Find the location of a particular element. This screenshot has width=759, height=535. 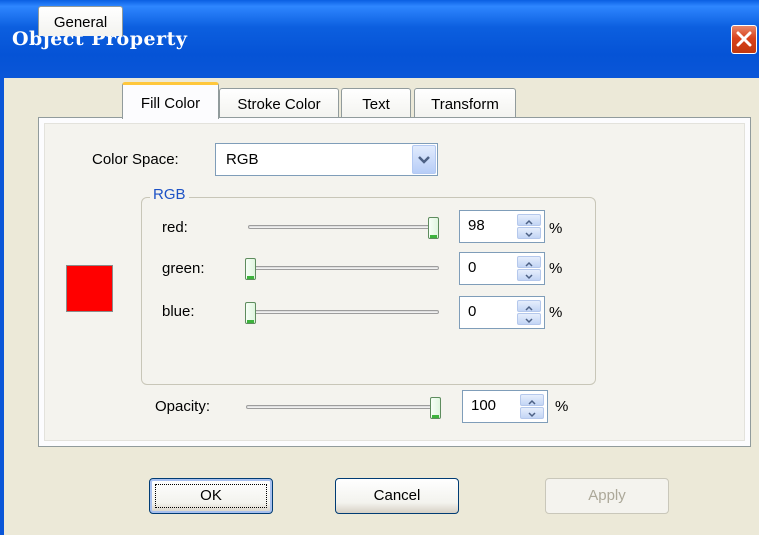

tab-label: Text is located at coordinates (376, 104).